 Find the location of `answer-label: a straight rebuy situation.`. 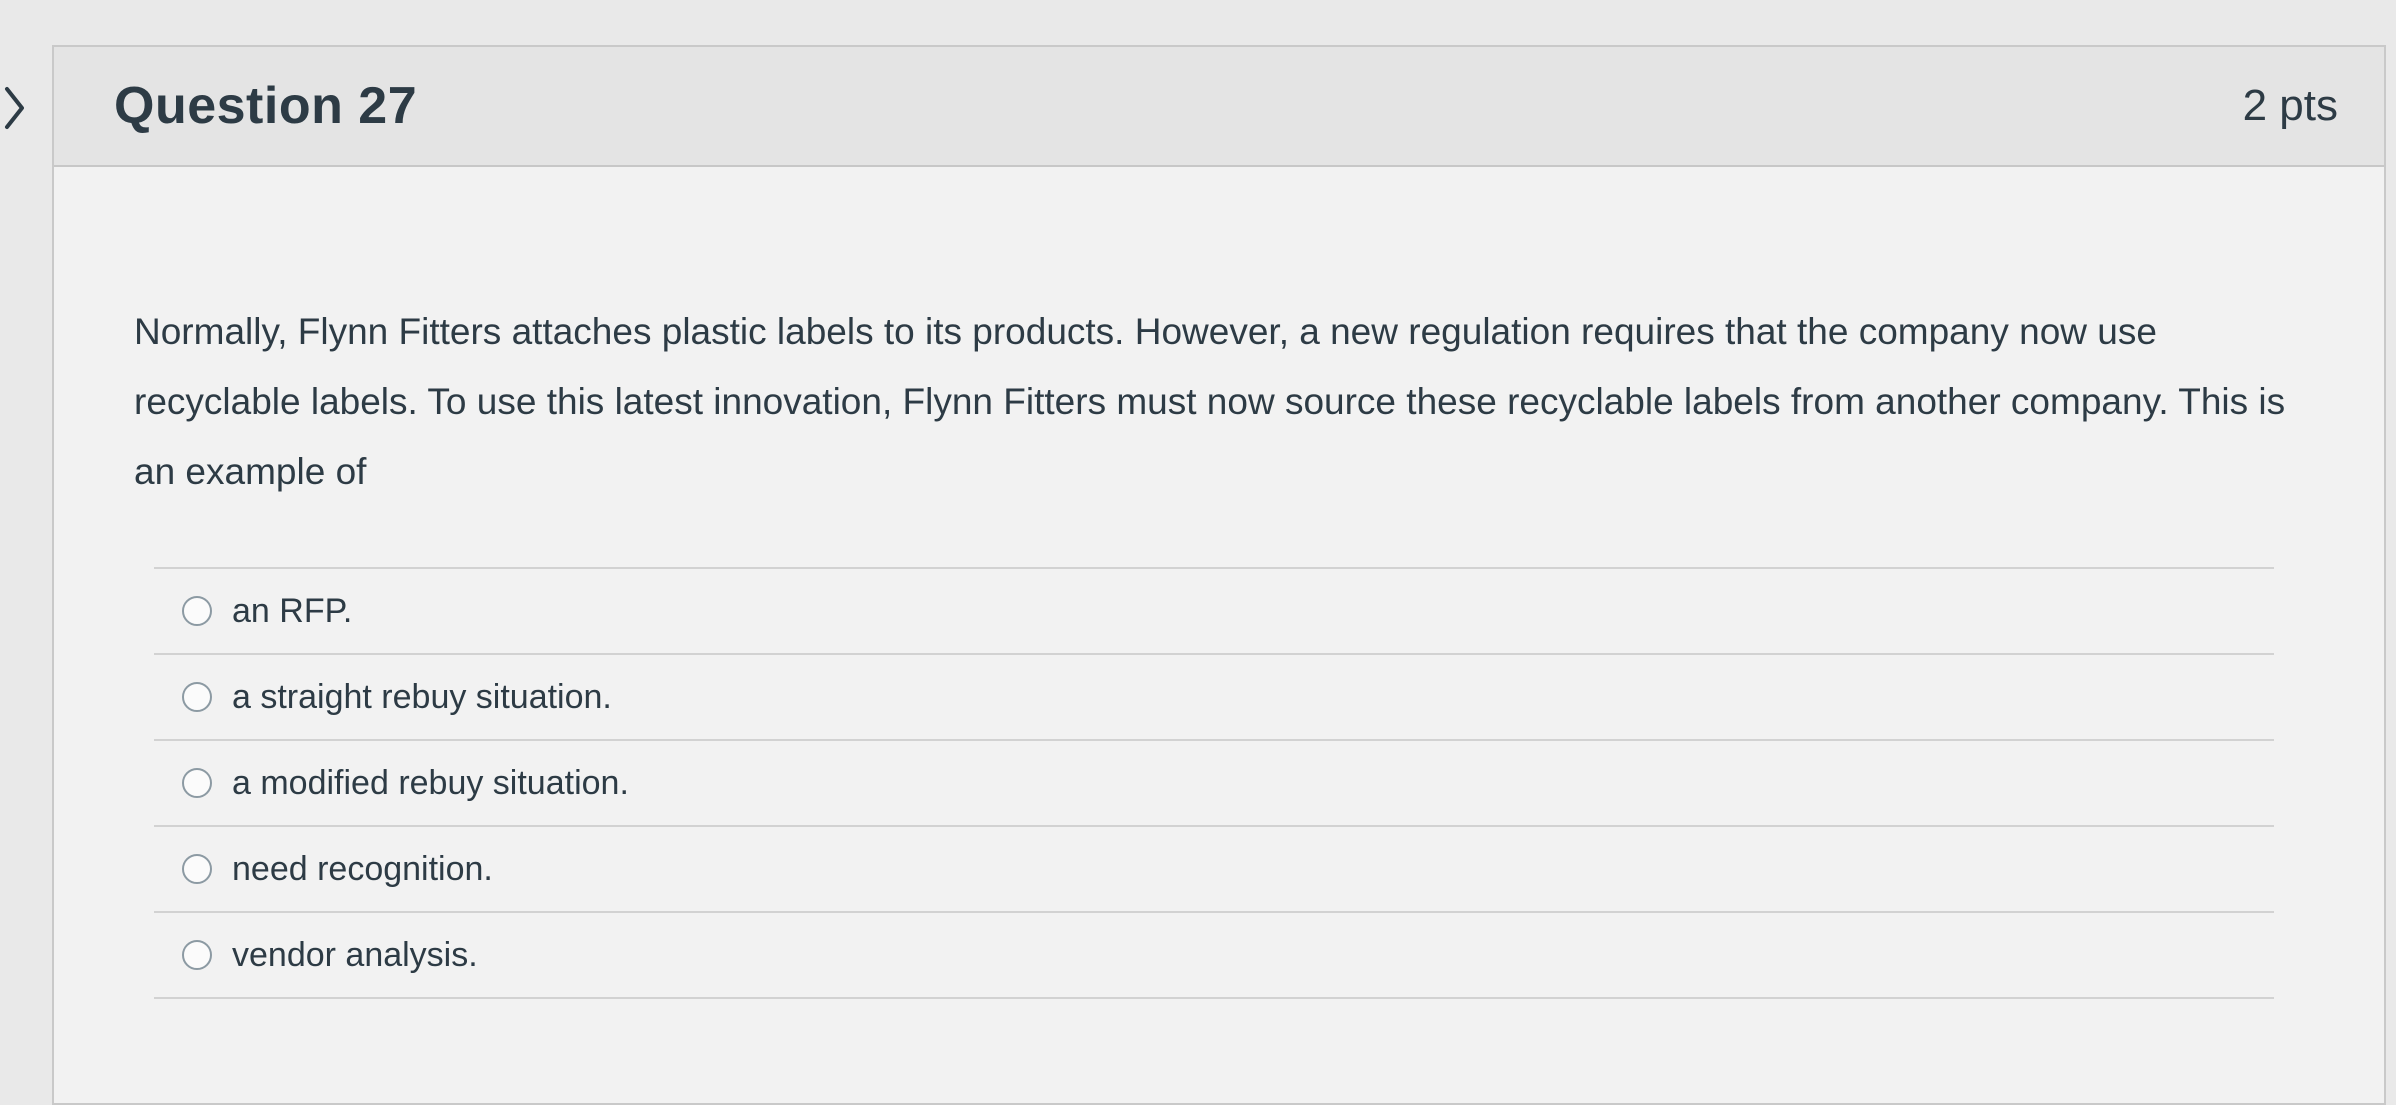

answer-label: a straight rebuy situation. is located at coordinates (422, 696).